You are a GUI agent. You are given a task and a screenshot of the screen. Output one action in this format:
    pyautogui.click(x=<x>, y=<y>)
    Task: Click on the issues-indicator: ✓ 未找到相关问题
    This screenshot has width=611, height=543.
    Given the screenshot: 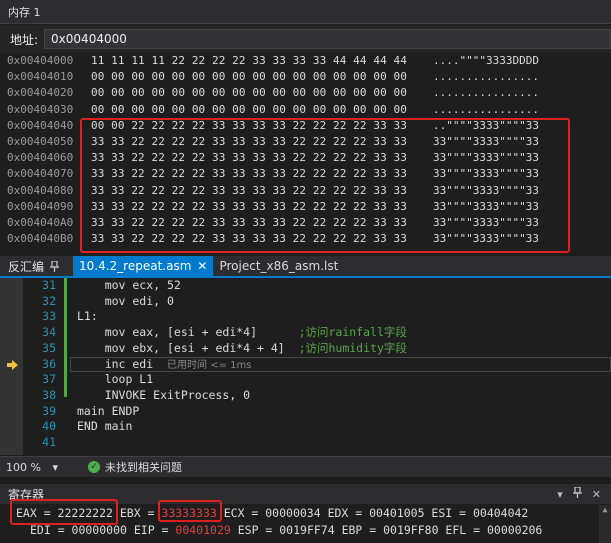 What is the action you would take?
    pyautogui.click(x=135, y=467)
    